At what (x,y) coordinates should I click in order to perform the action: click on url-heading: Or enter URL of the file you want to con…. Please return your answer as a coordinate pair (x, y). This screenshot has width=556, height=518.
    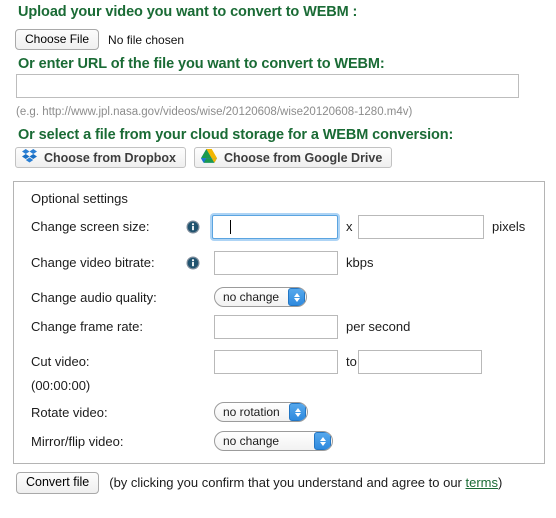
    Looking at the image, I should click on (201, 64).